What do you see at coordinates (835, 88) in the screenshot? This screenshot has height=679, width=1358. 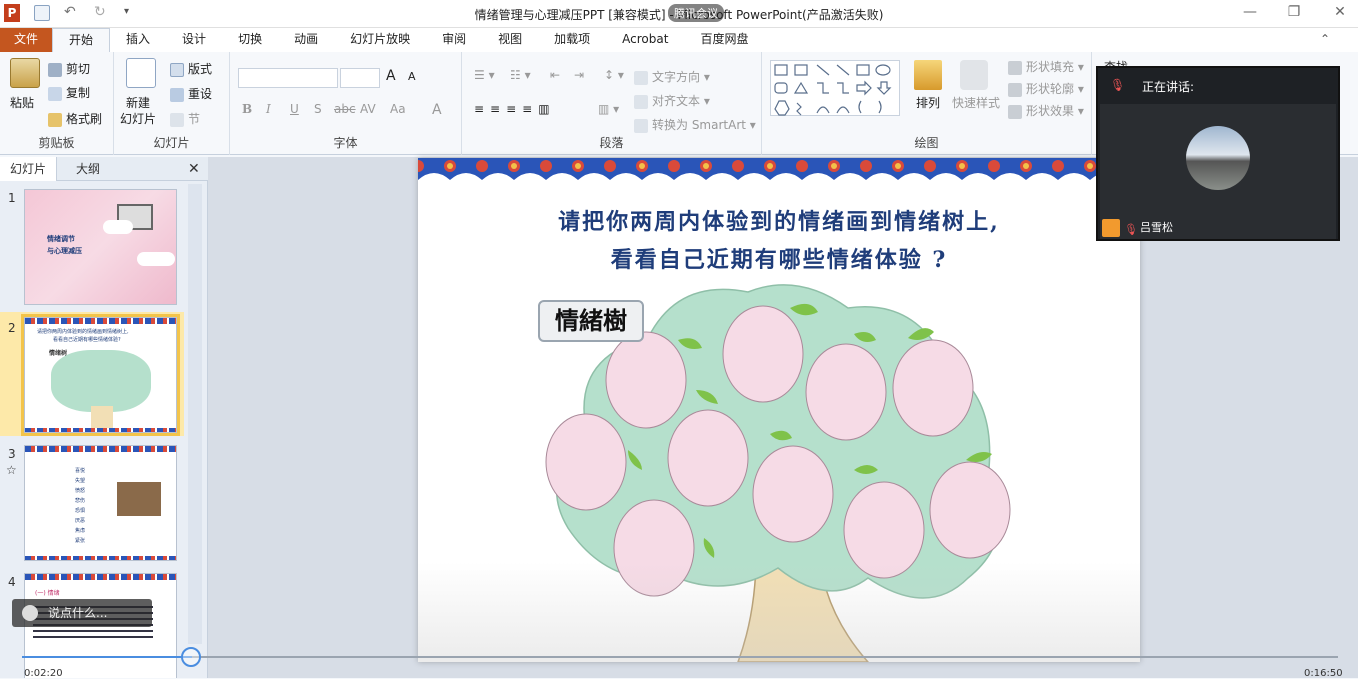 I see `shapes-gallery` at bounding box center [835, 88].